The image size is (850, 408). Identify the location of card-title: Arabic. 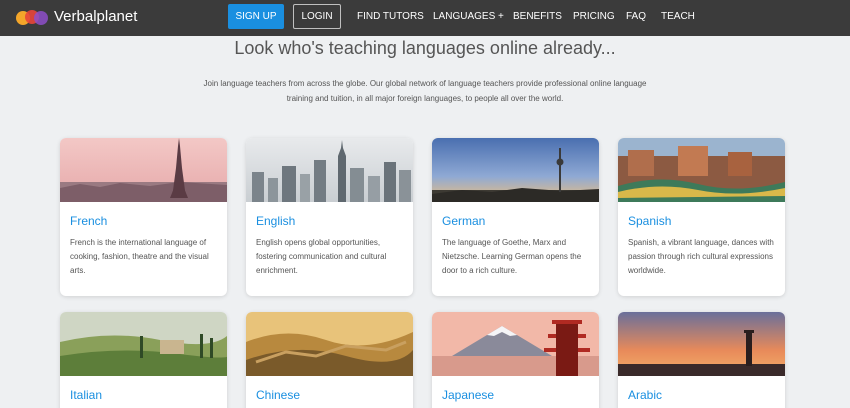
(645, 395).